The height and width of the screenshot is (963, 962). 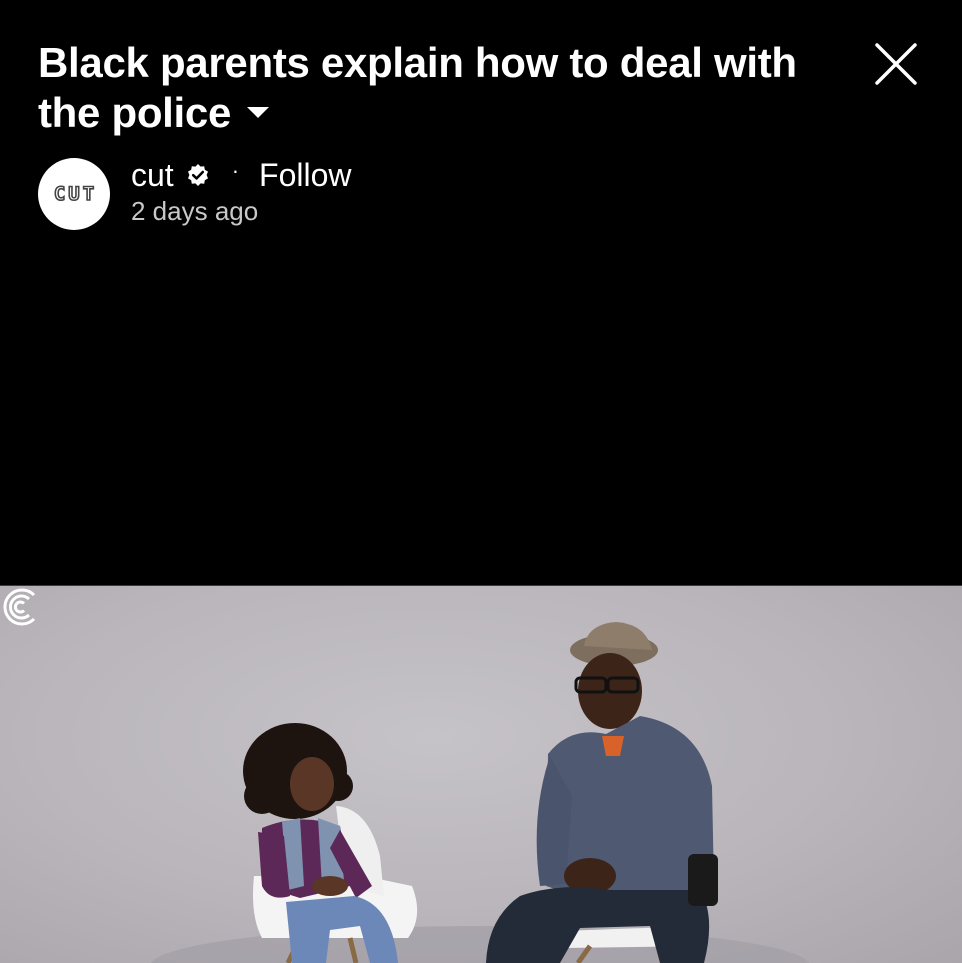 I want to click on caret-down-icon, so click(x=258, y=113).